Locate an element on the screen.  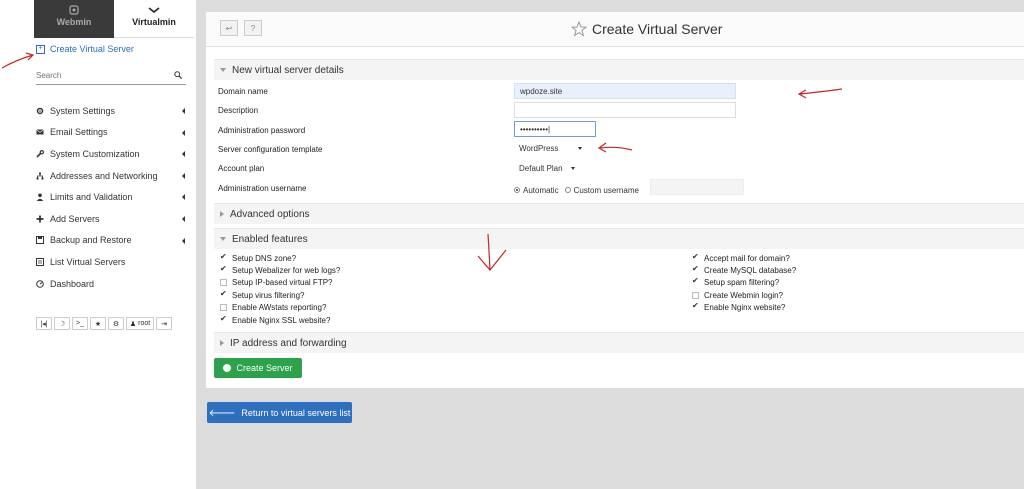
caret-down-icon is located at coordinates (223, 239).